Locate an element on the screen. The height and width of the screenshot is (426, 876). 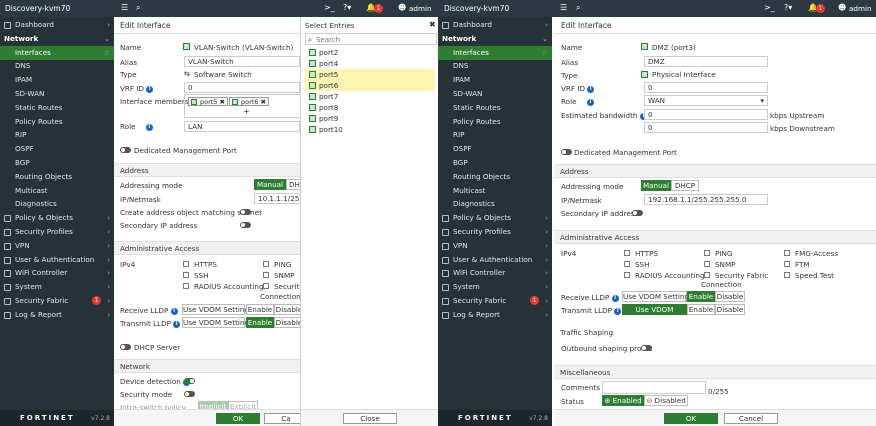
sidebar-item-ipam: IPAM is located at coordinates (495, 80).